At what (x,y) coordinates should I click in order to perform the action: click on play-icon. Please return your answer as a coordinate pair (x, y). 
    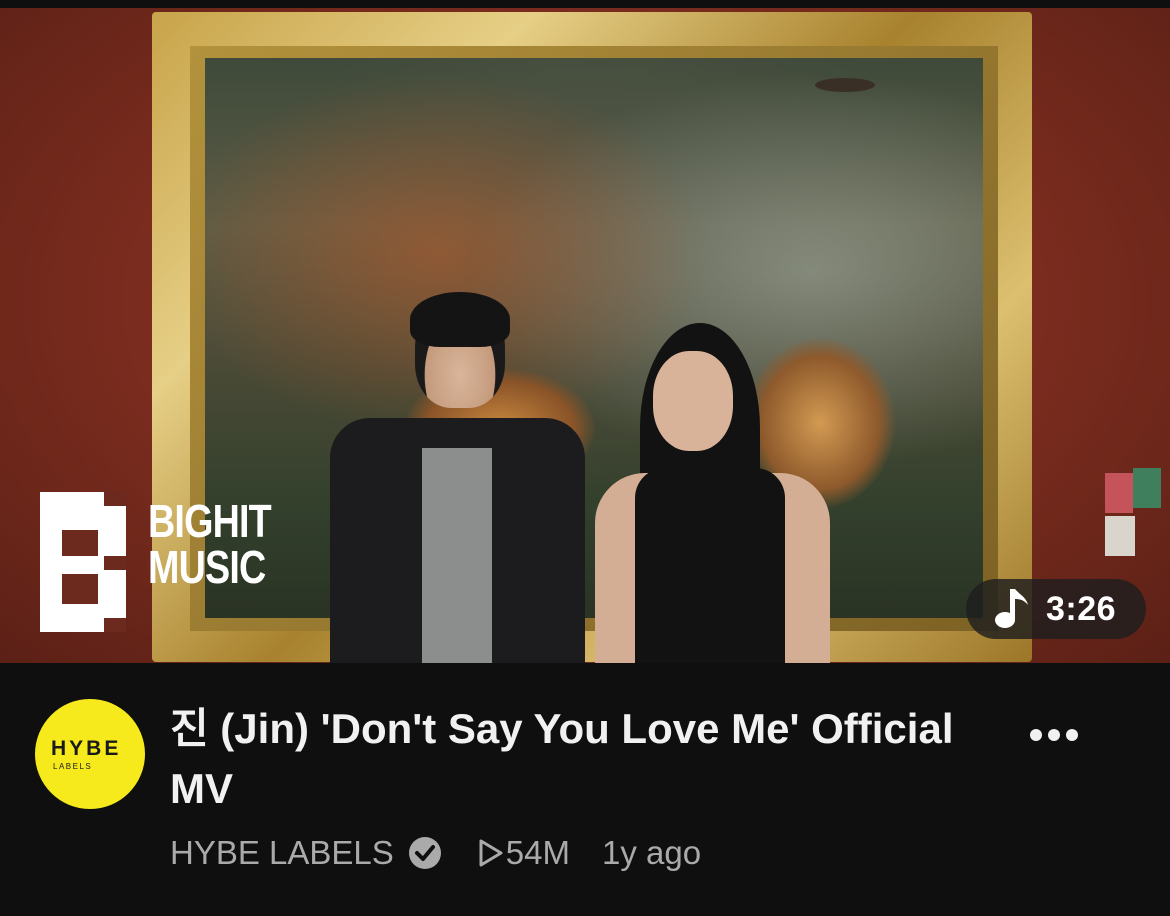
    Looking at the image, I should click on (491, 853).